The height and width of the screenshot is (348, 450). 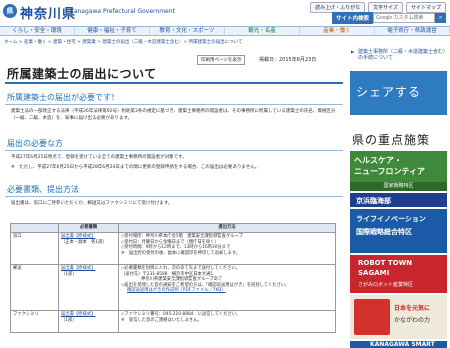 What do you see at coordinates (337, 31) in the screenshot?
I see `nav-industry-work: 産業・働く` at bounding box center [337, 31].